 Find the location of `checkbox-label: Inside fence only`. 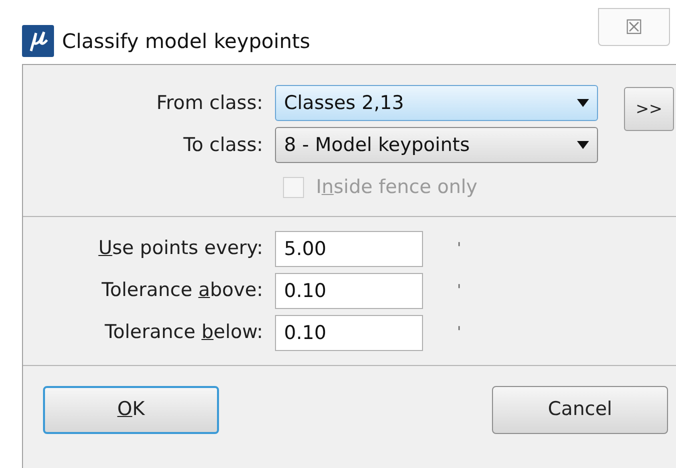

checkbox-label: Inside fence only is located at coordinates (397, 187).